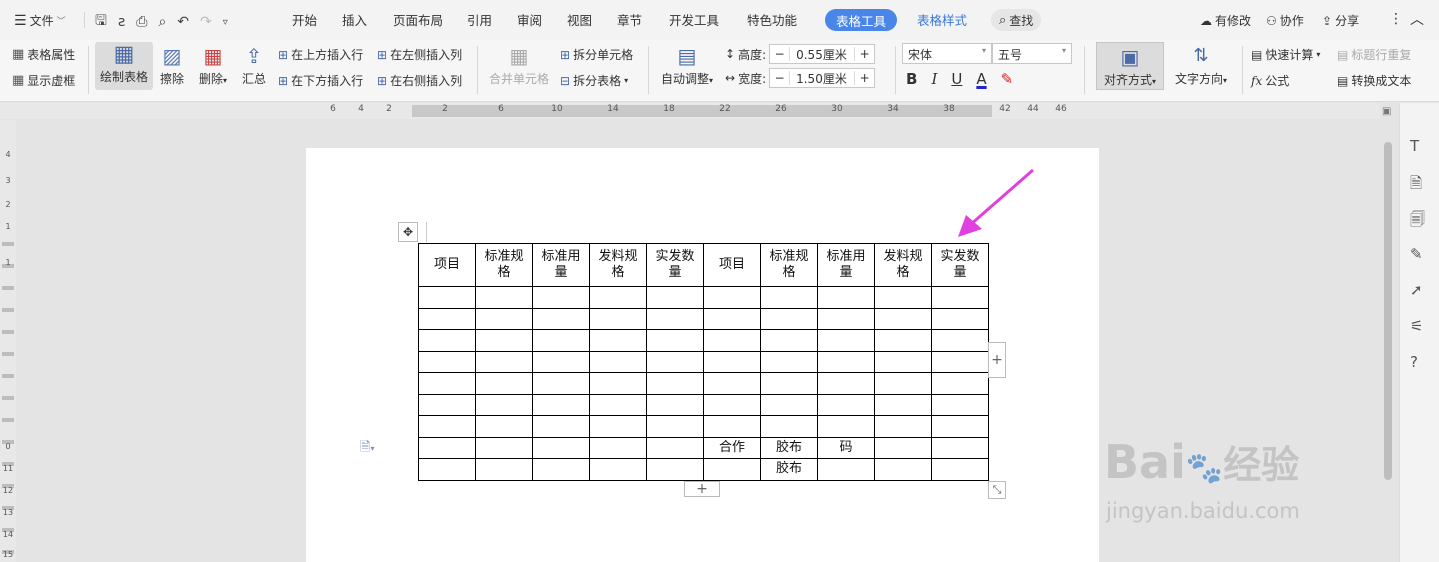 The width and height of the screenshot is (1439, 562). What do you see at coordinates (675, 265) in the screenshot?
I see `header-cell: 实发数 量` at bounding box center [675, 265].